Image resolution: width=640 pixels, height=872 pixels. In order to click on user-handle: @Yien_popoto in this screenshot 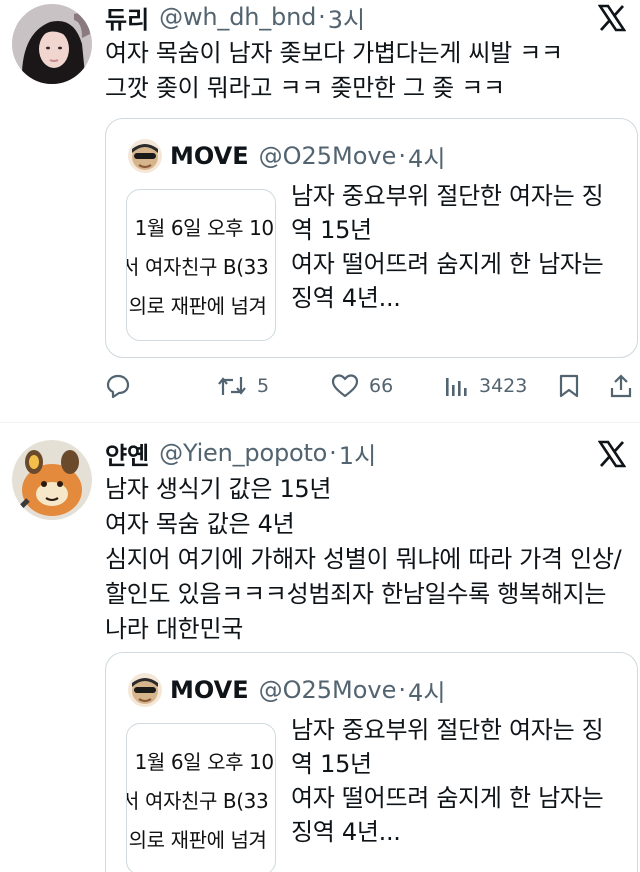, I will do `click(243, 453)`.